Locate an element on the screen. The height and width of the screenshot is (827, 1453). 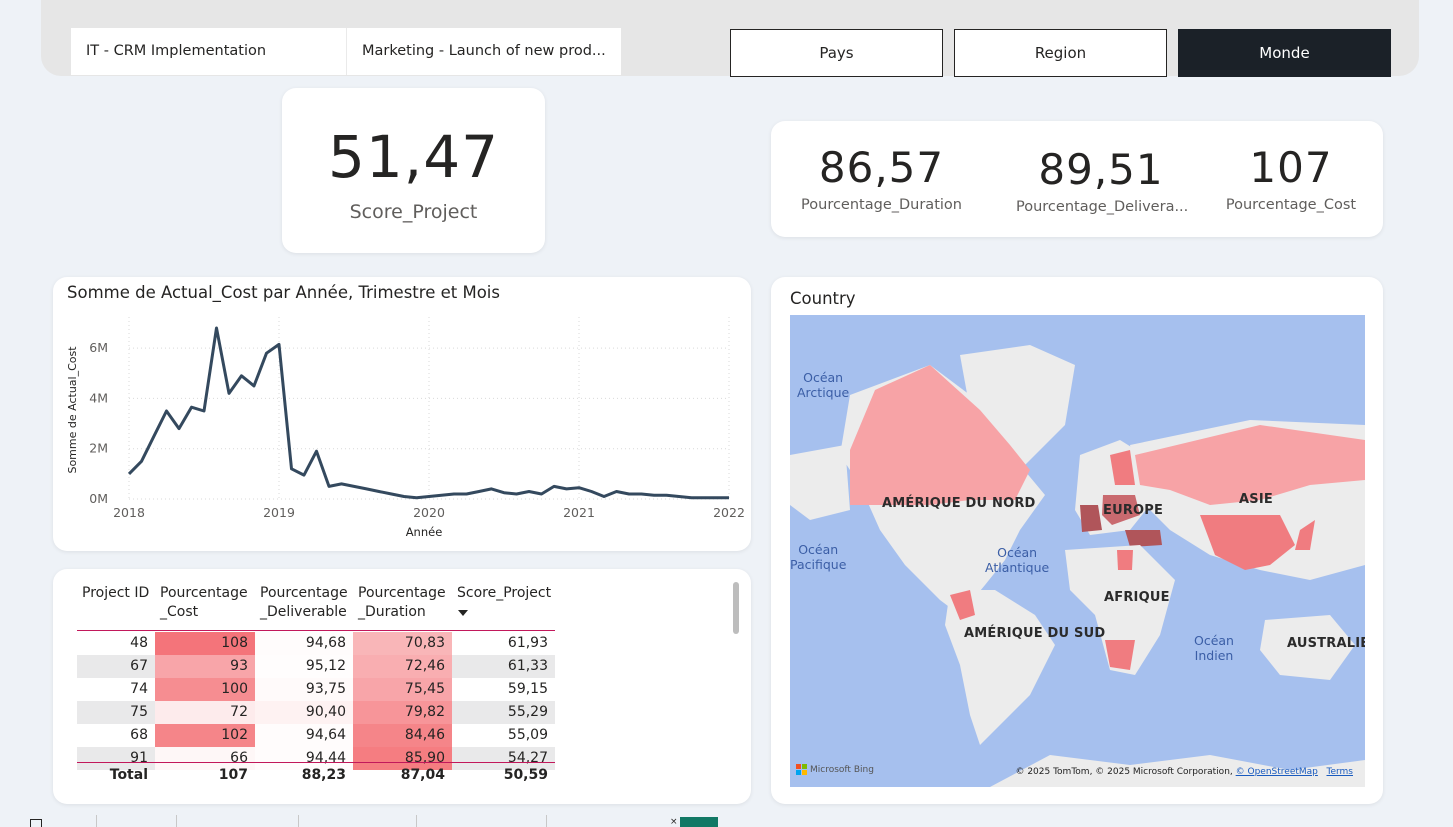
pct-deliverable-cell: 93,75 is located at coordinates (304, 689).